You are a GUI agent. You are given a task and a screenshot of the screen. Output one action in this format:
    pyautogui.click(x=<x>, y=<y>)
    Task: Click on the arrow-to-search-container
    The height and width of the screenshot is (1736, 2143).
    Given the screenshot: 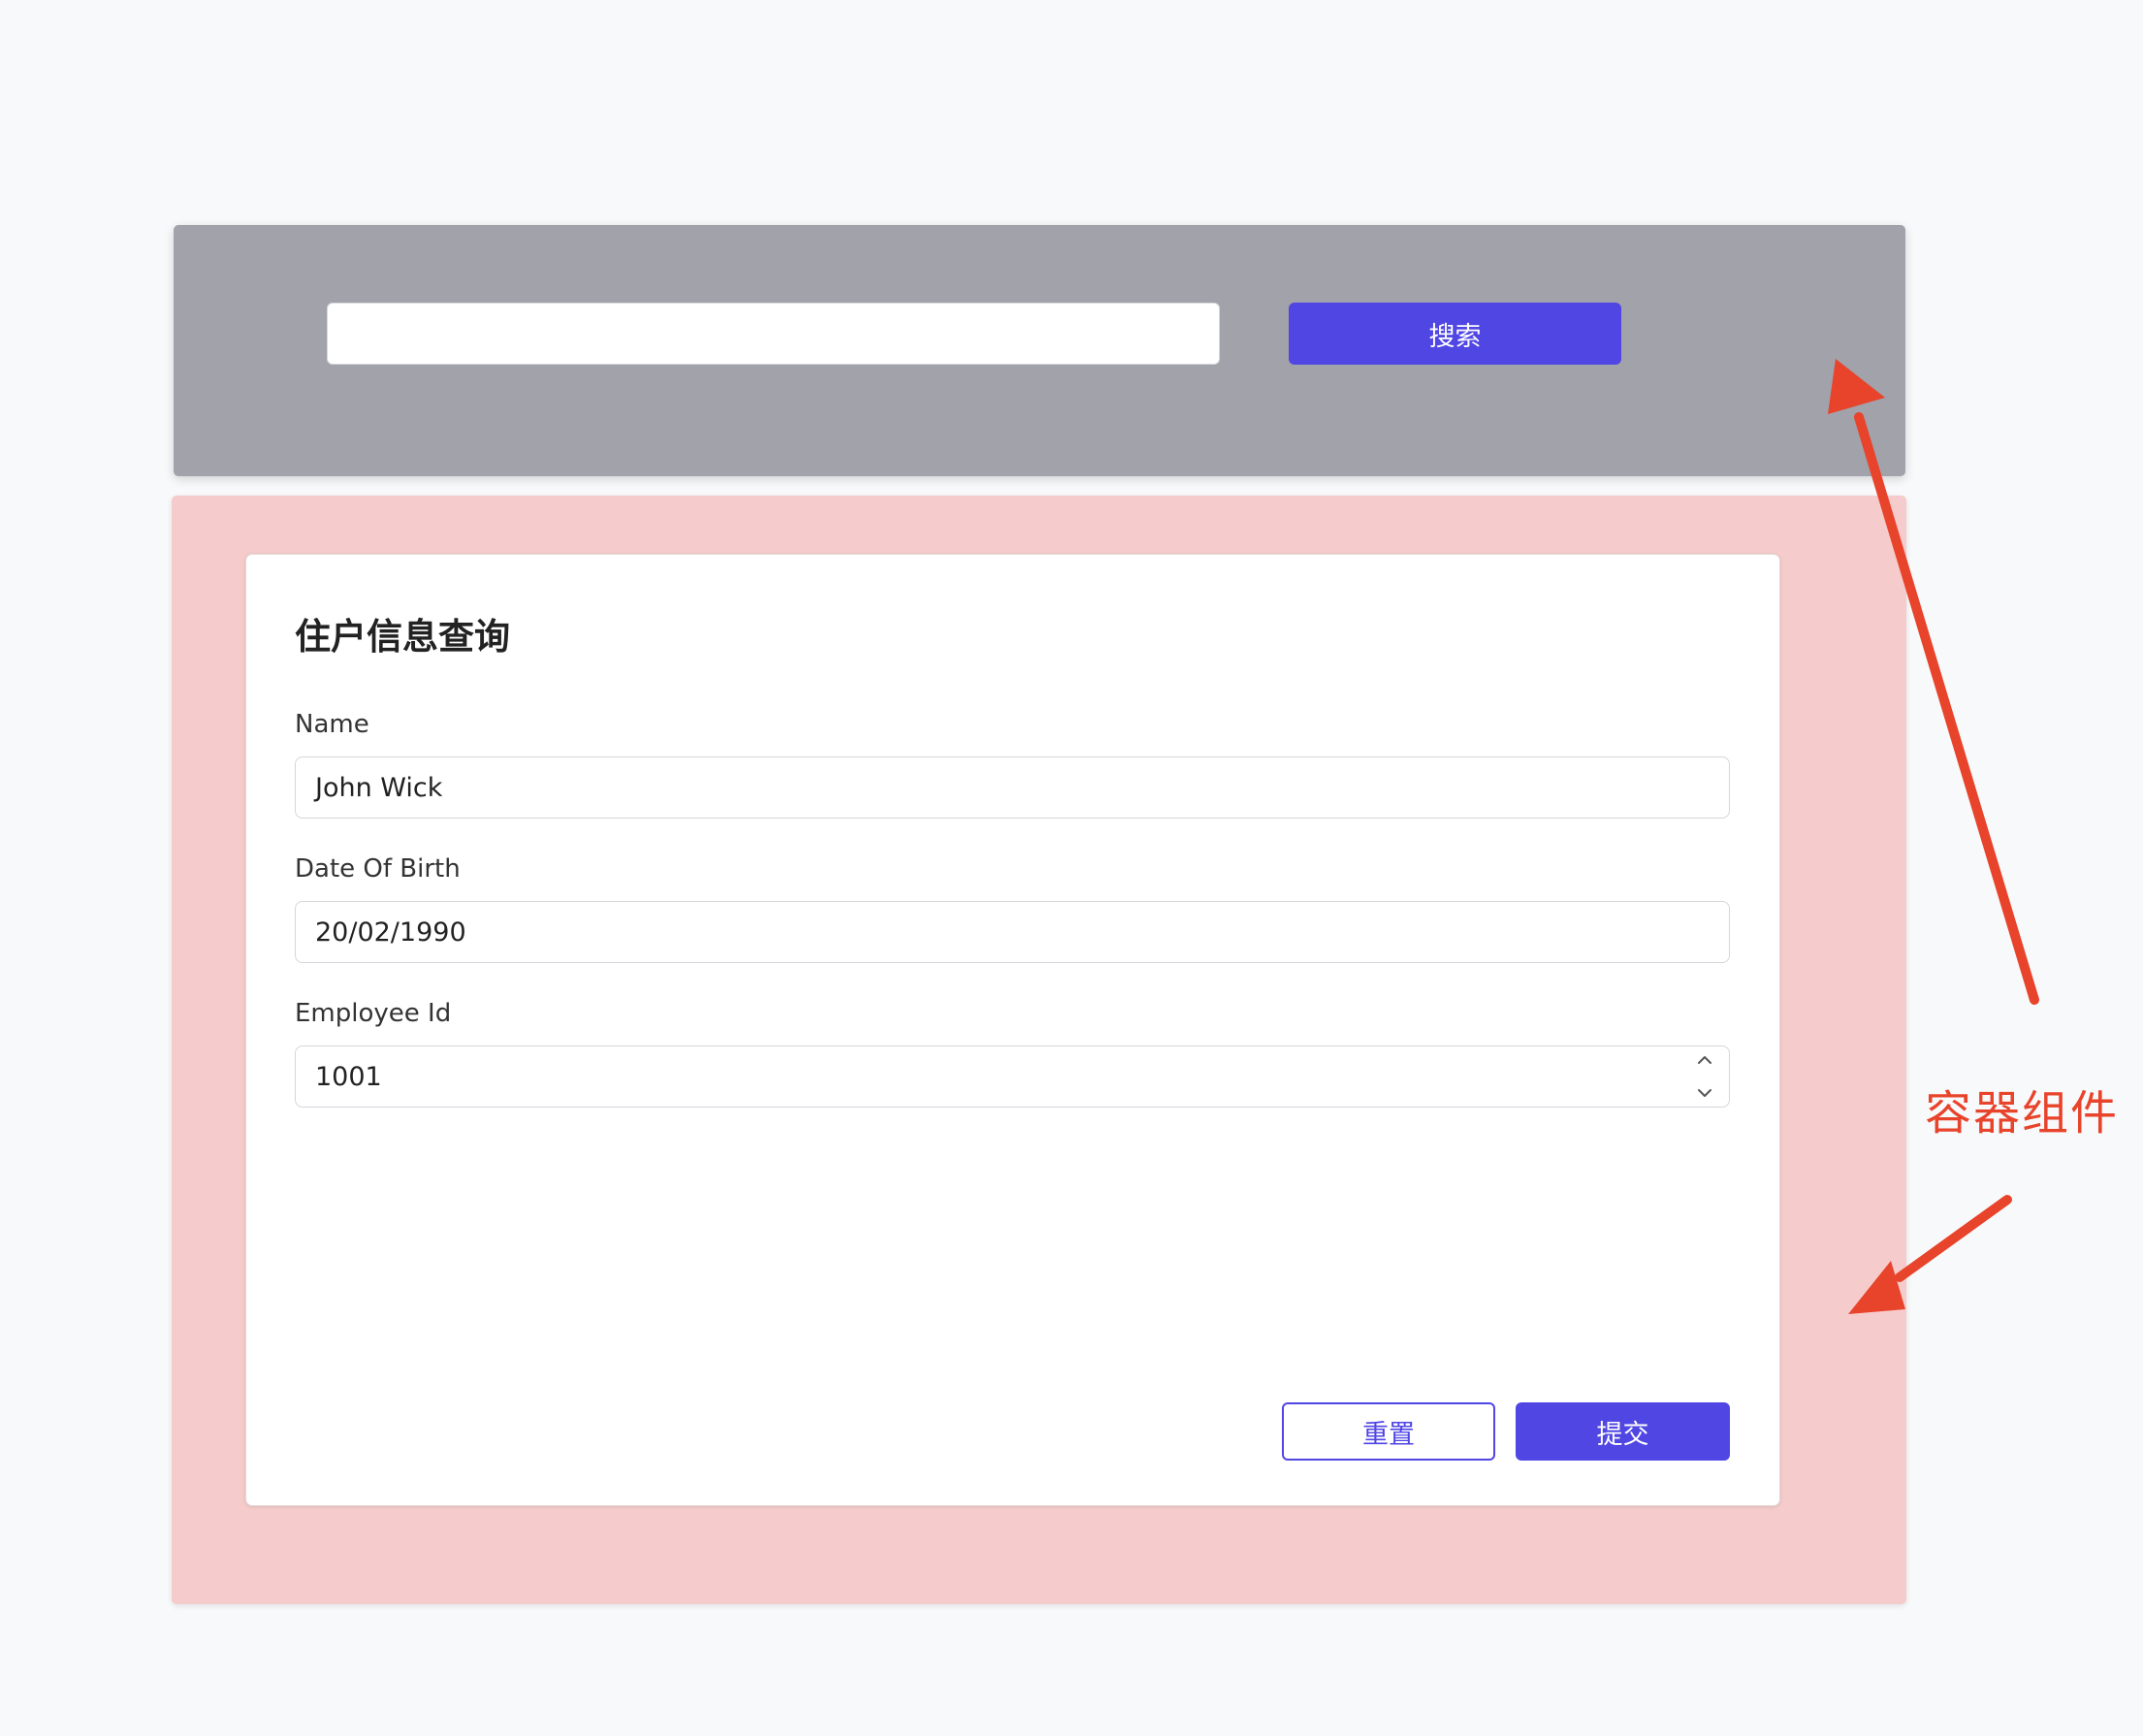 What is the action you would take?
    pyautogui.click(x=1933, y=682)
    